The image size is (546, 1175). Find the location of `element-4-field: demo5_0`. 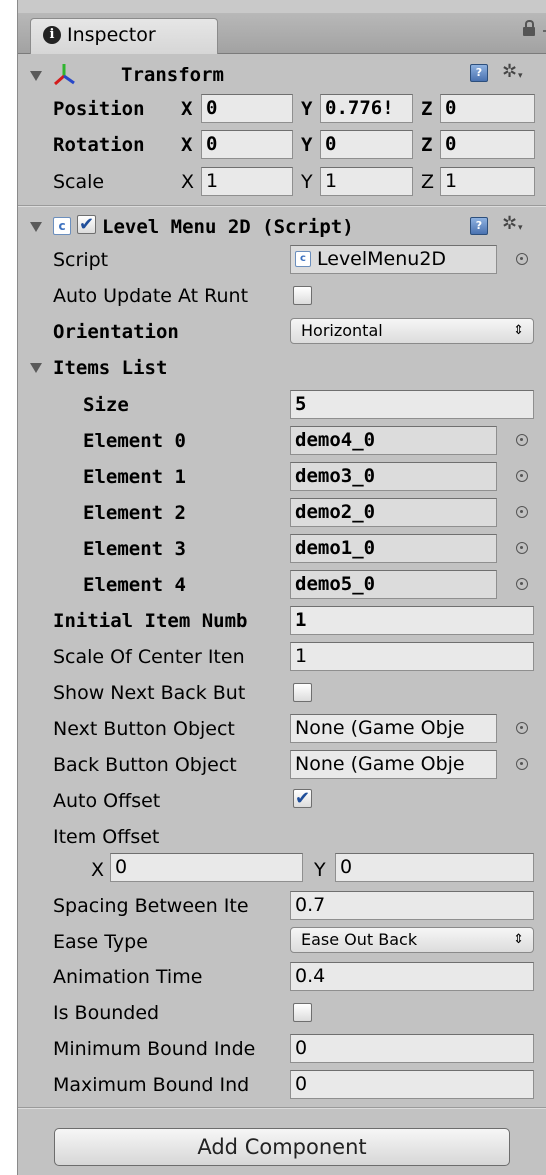

element-4-field: demo5_0 is located at coordinates (393, 584).